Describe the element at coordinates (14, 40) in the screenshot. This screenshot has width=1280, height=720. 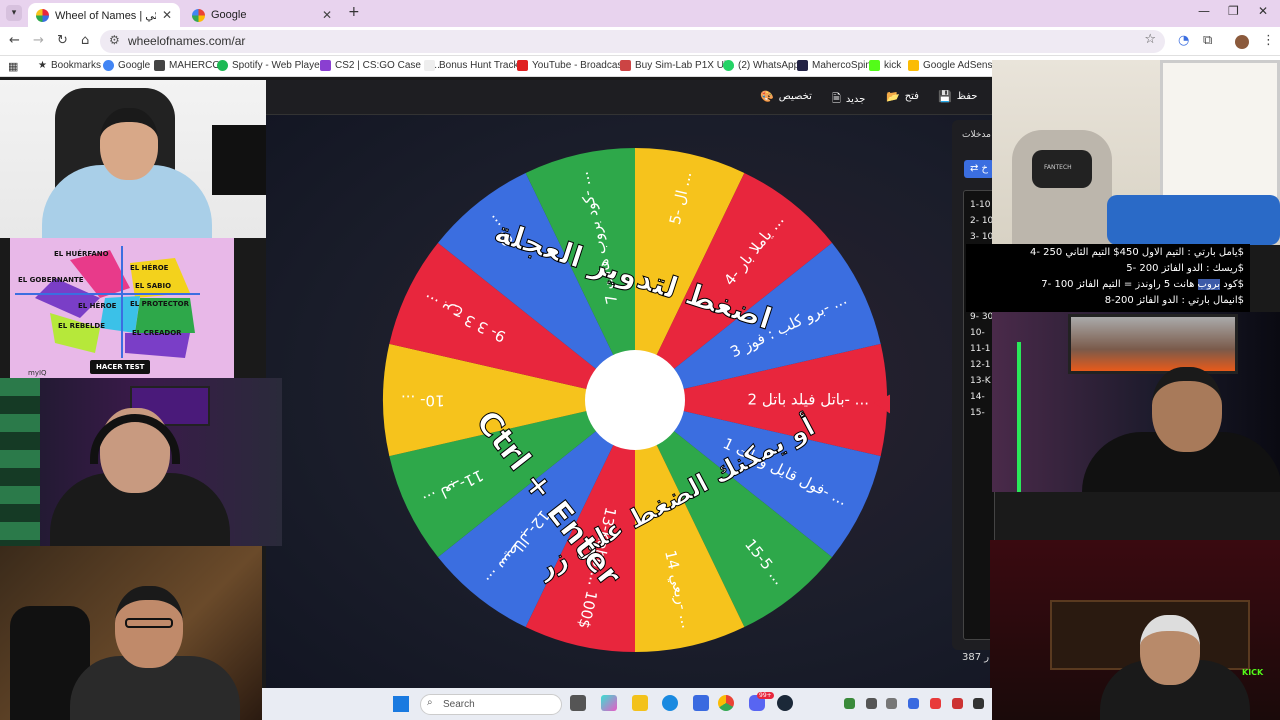
I see `back-icon: ←` at that location.